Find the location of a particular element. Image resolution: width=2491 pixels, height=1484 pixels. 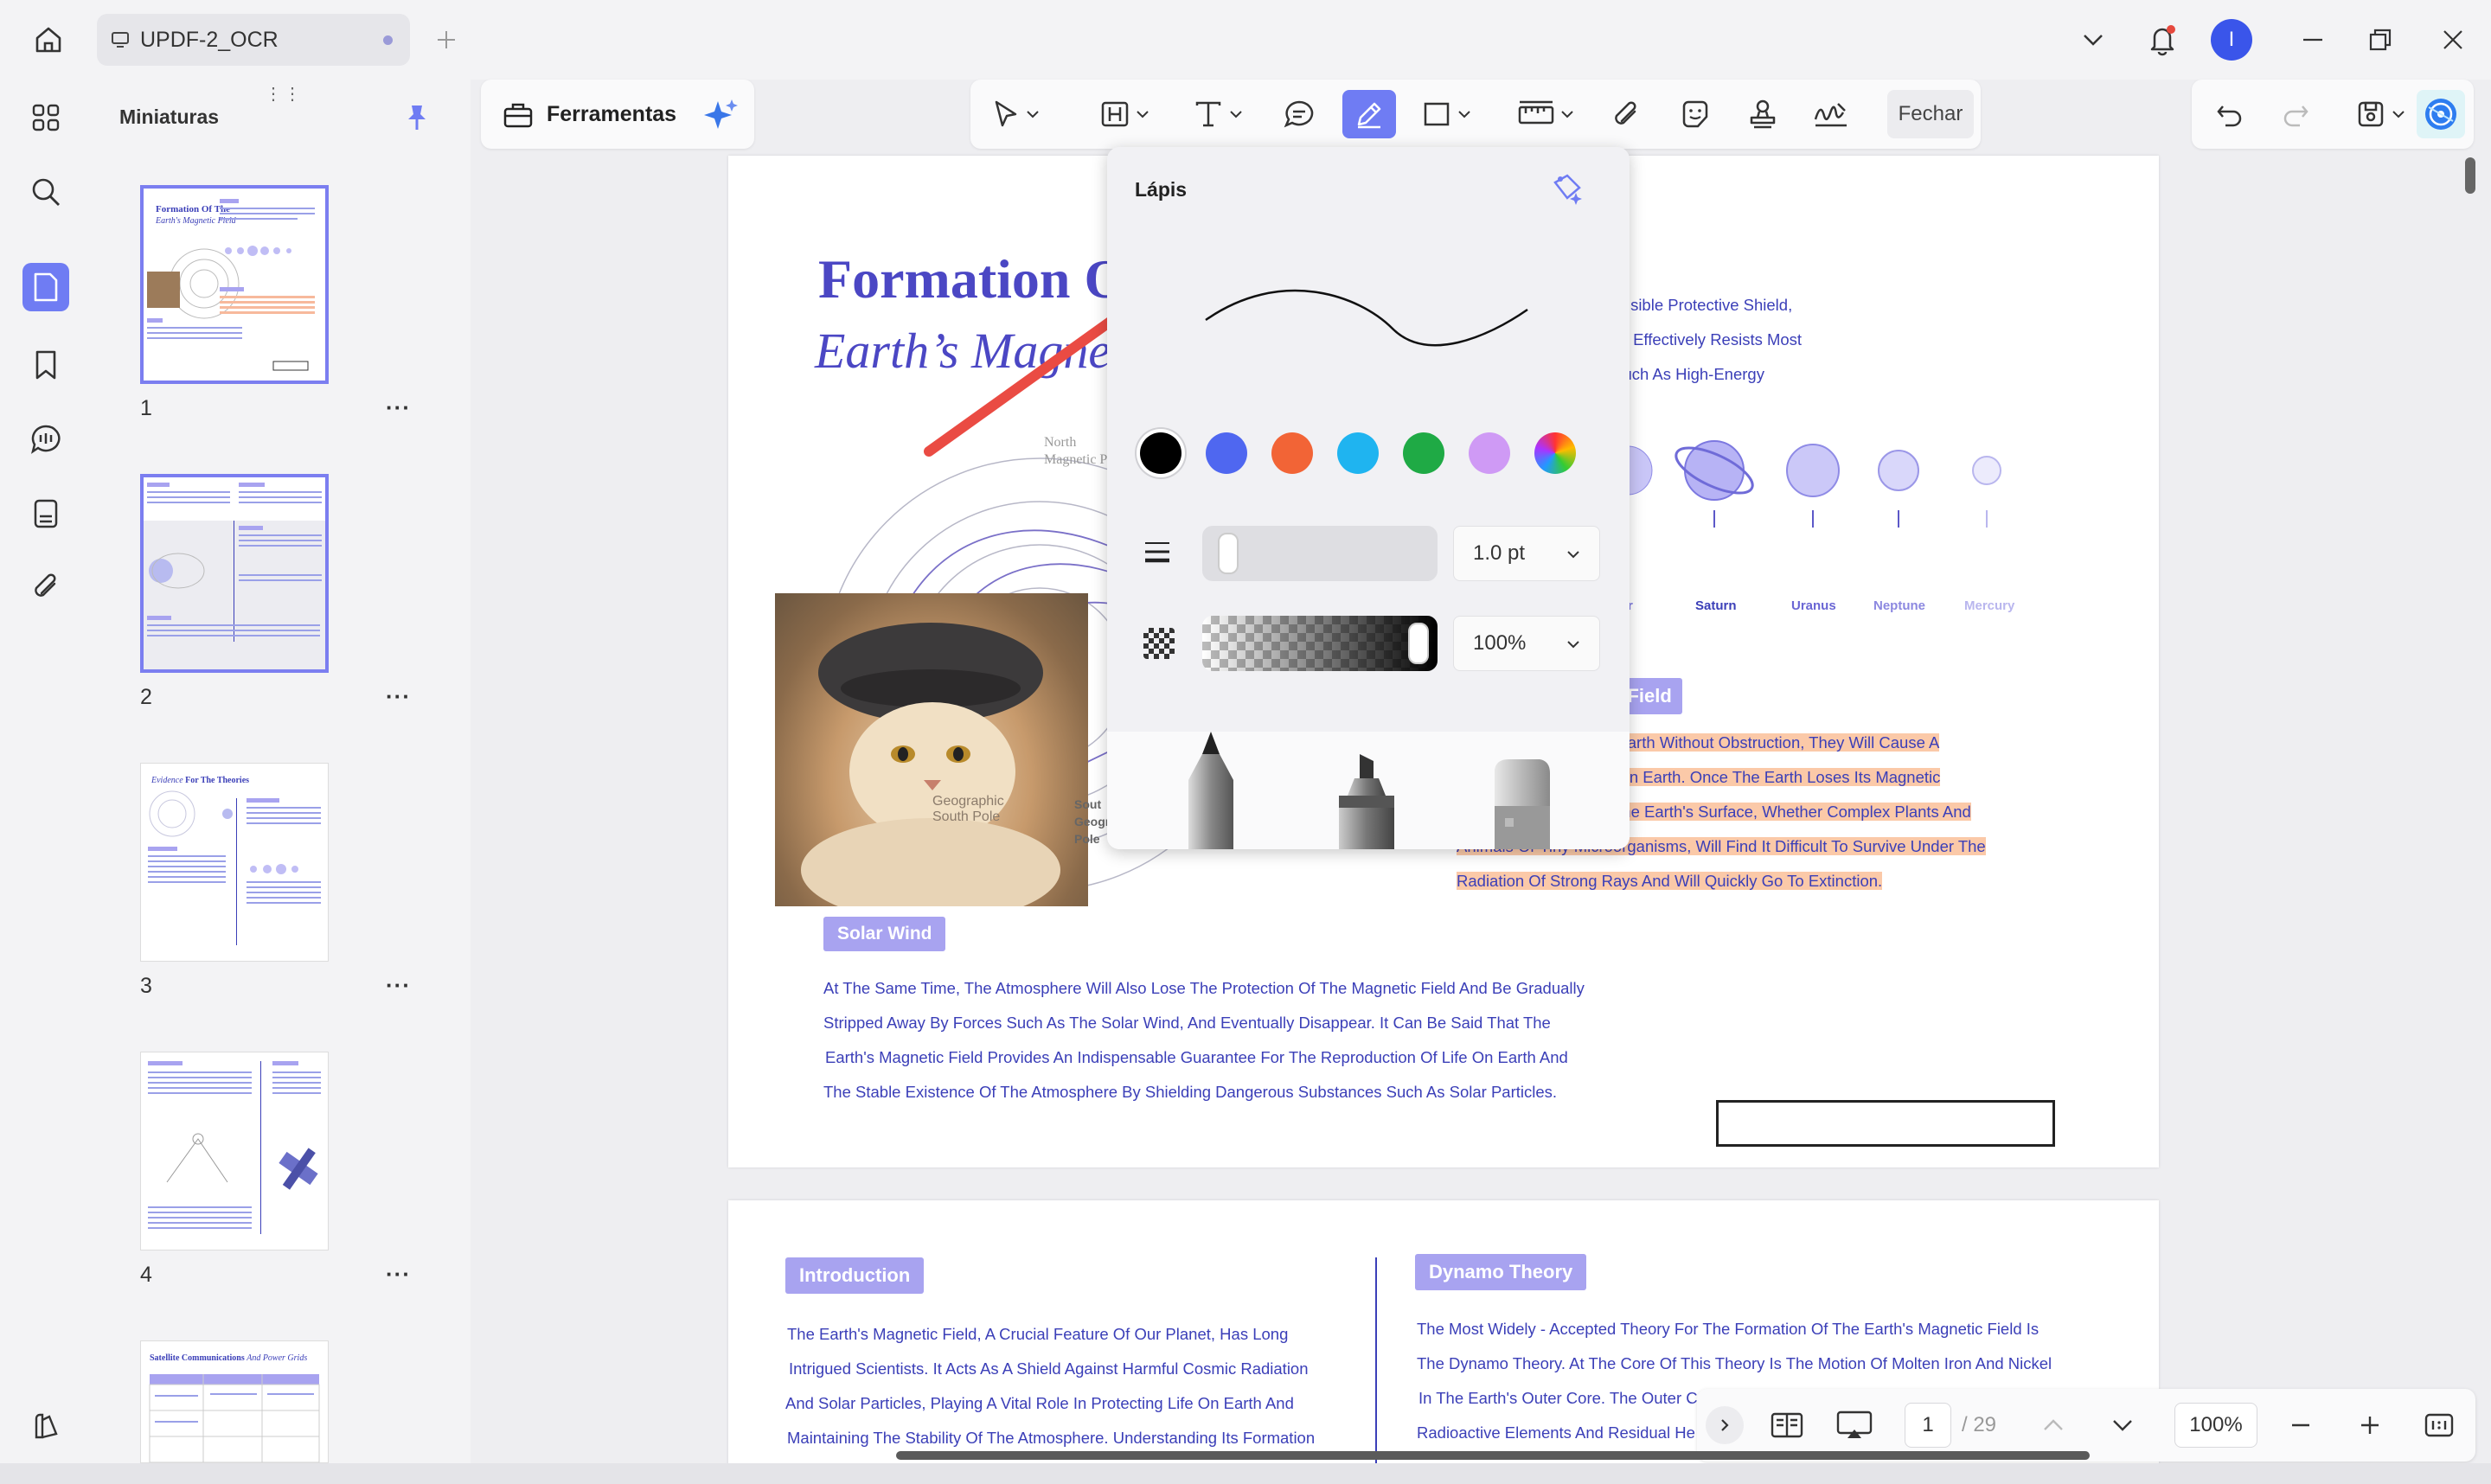

planet-label: Neptune is located at coordinates (1899, 605).